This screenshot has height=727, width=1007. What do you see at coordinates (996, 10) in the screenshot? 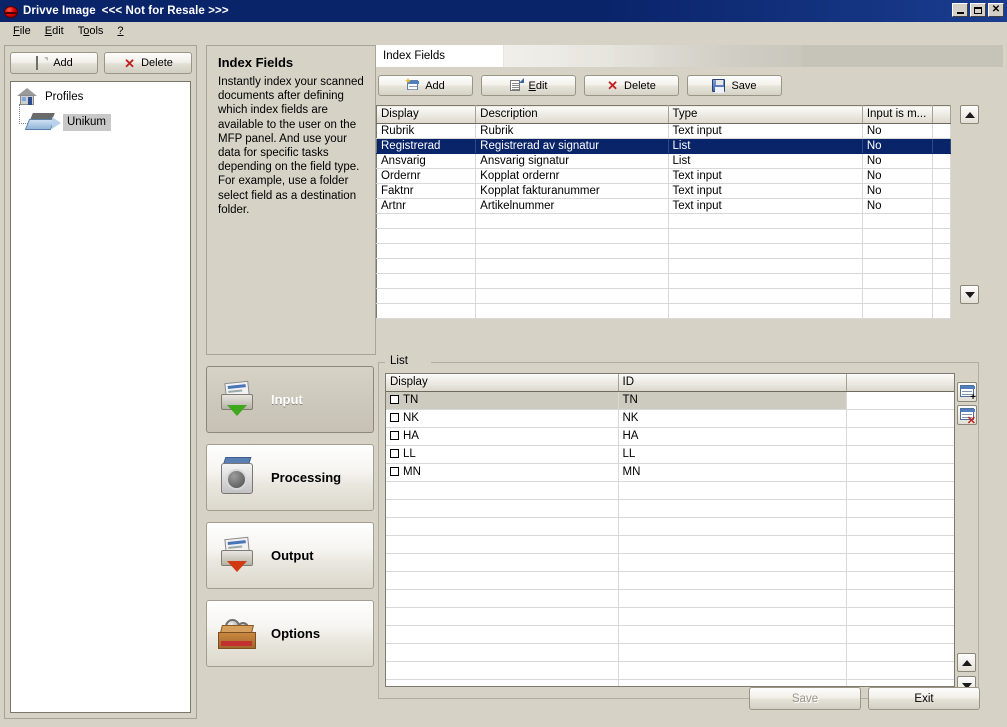
I see `close-button: ✕` at bounding box center [996, 10].